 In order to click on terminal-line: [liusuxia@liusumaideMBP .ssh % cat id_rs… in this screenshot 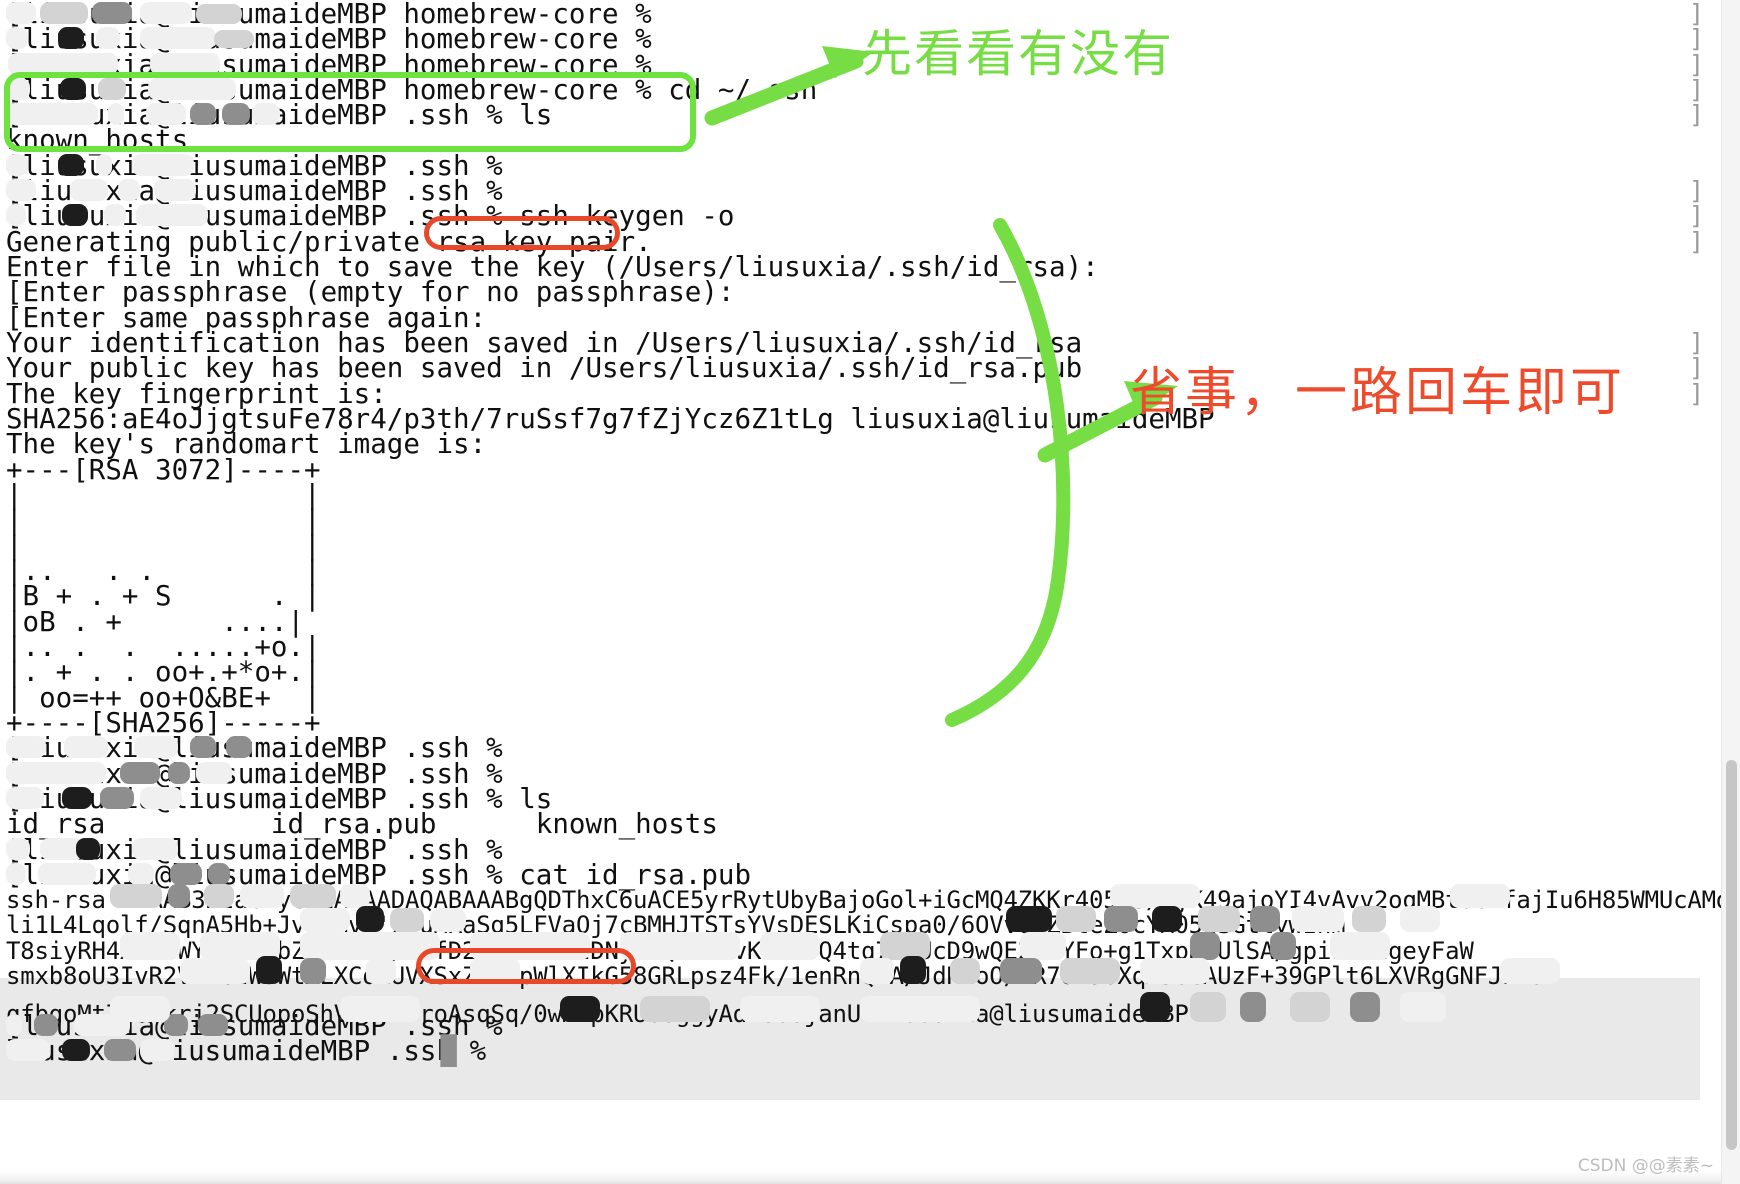, I will do `click(379, 875)`.